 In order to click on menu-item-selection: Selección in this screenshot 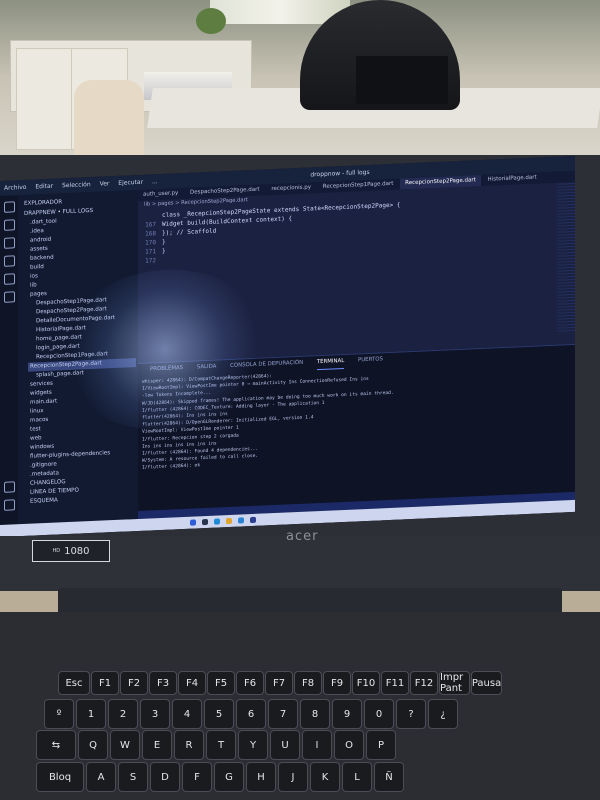, I will do `click(76, 185)`.